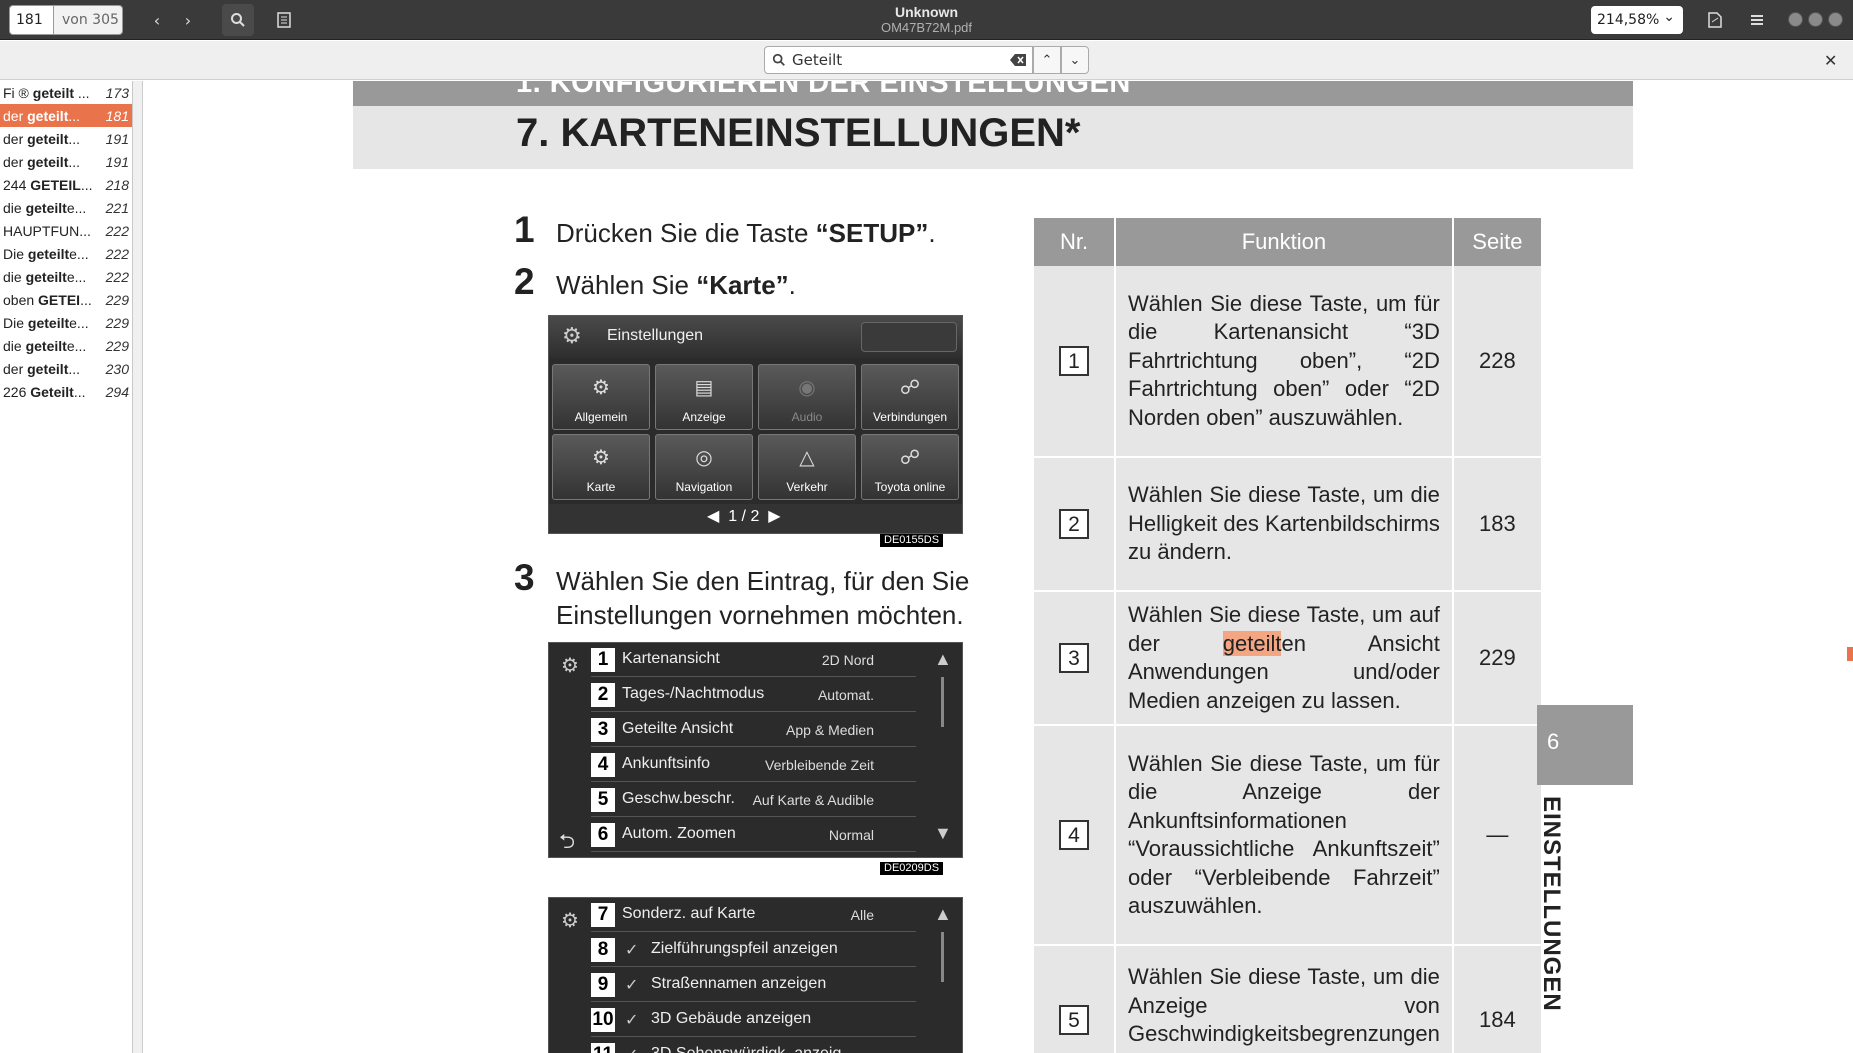 Image resolution: width=1853 pixels, height=1053 pixels. Describe the element at coordinates (898, 60) in the screenshot. I see `find-input: Geteilt` at that location.